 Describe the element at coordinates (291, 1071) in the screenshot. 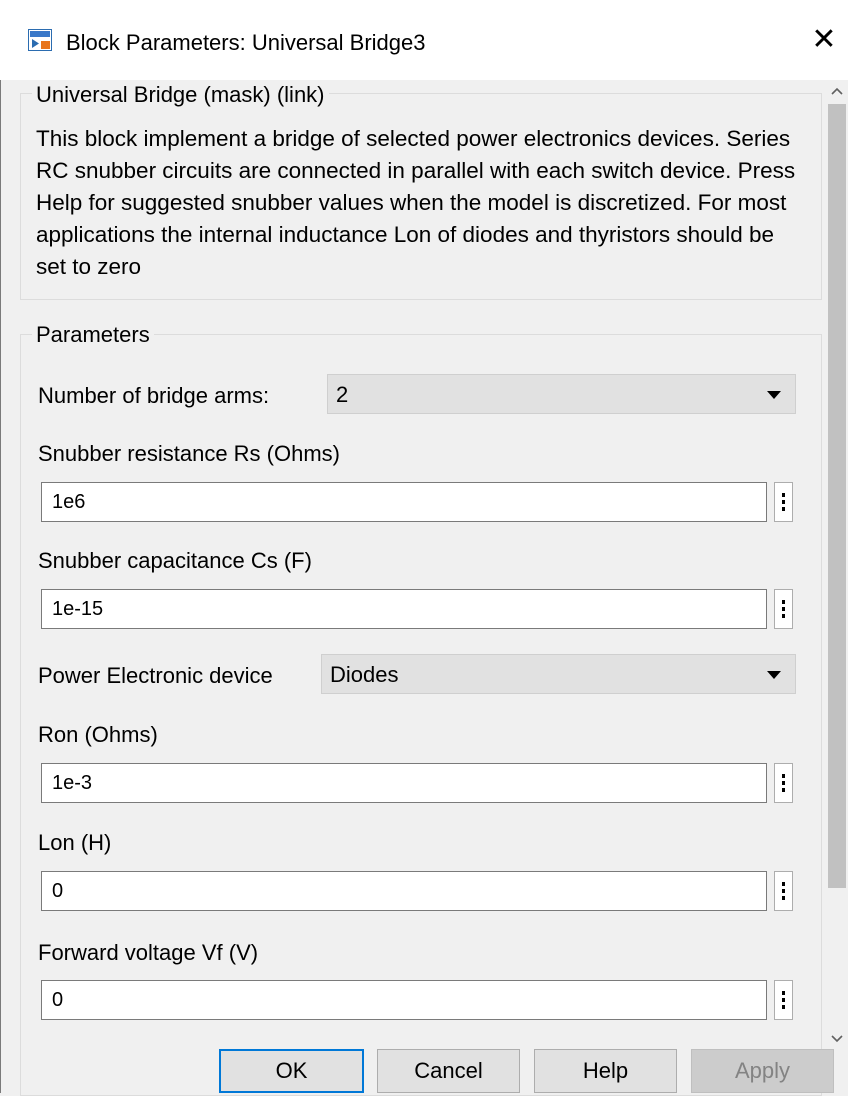

I see `ok-button: OK` at that location.